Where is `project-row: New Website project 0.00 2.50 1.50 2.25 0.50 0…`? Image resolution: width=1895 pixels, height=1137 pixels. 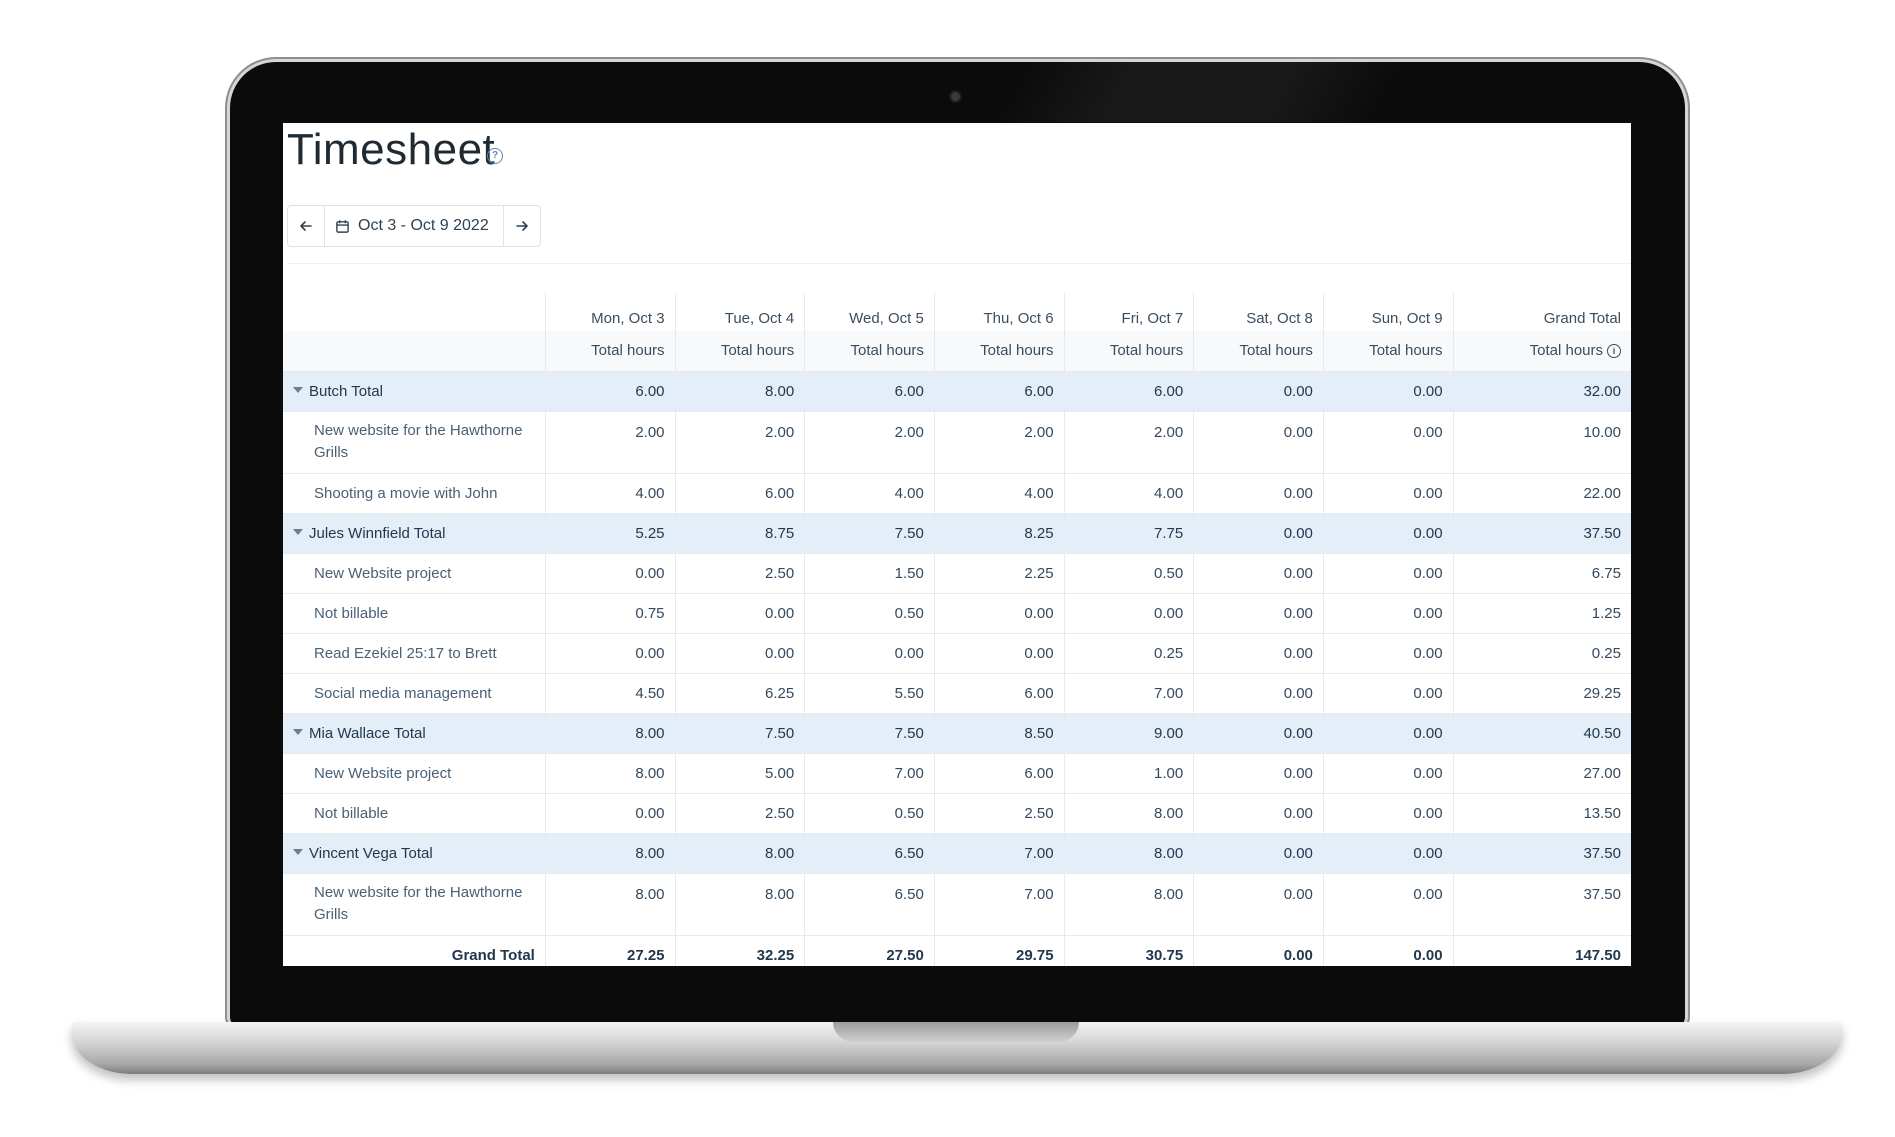 project-row: New Website project 0.00 2.50 1.50 2.25 0.50 0… is located at coordinates (957, 573).